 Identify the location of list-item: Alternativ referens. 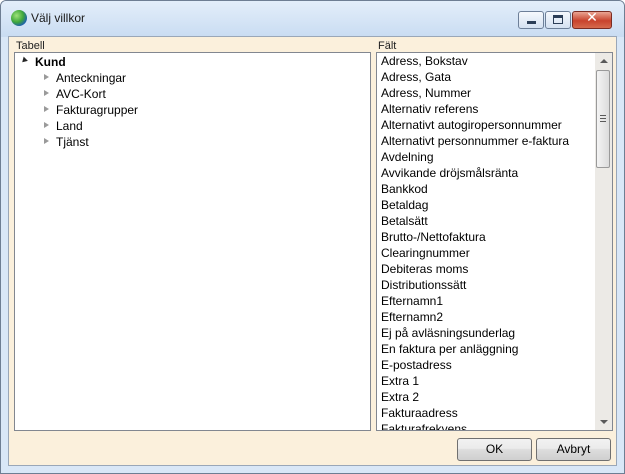
(485, 109).